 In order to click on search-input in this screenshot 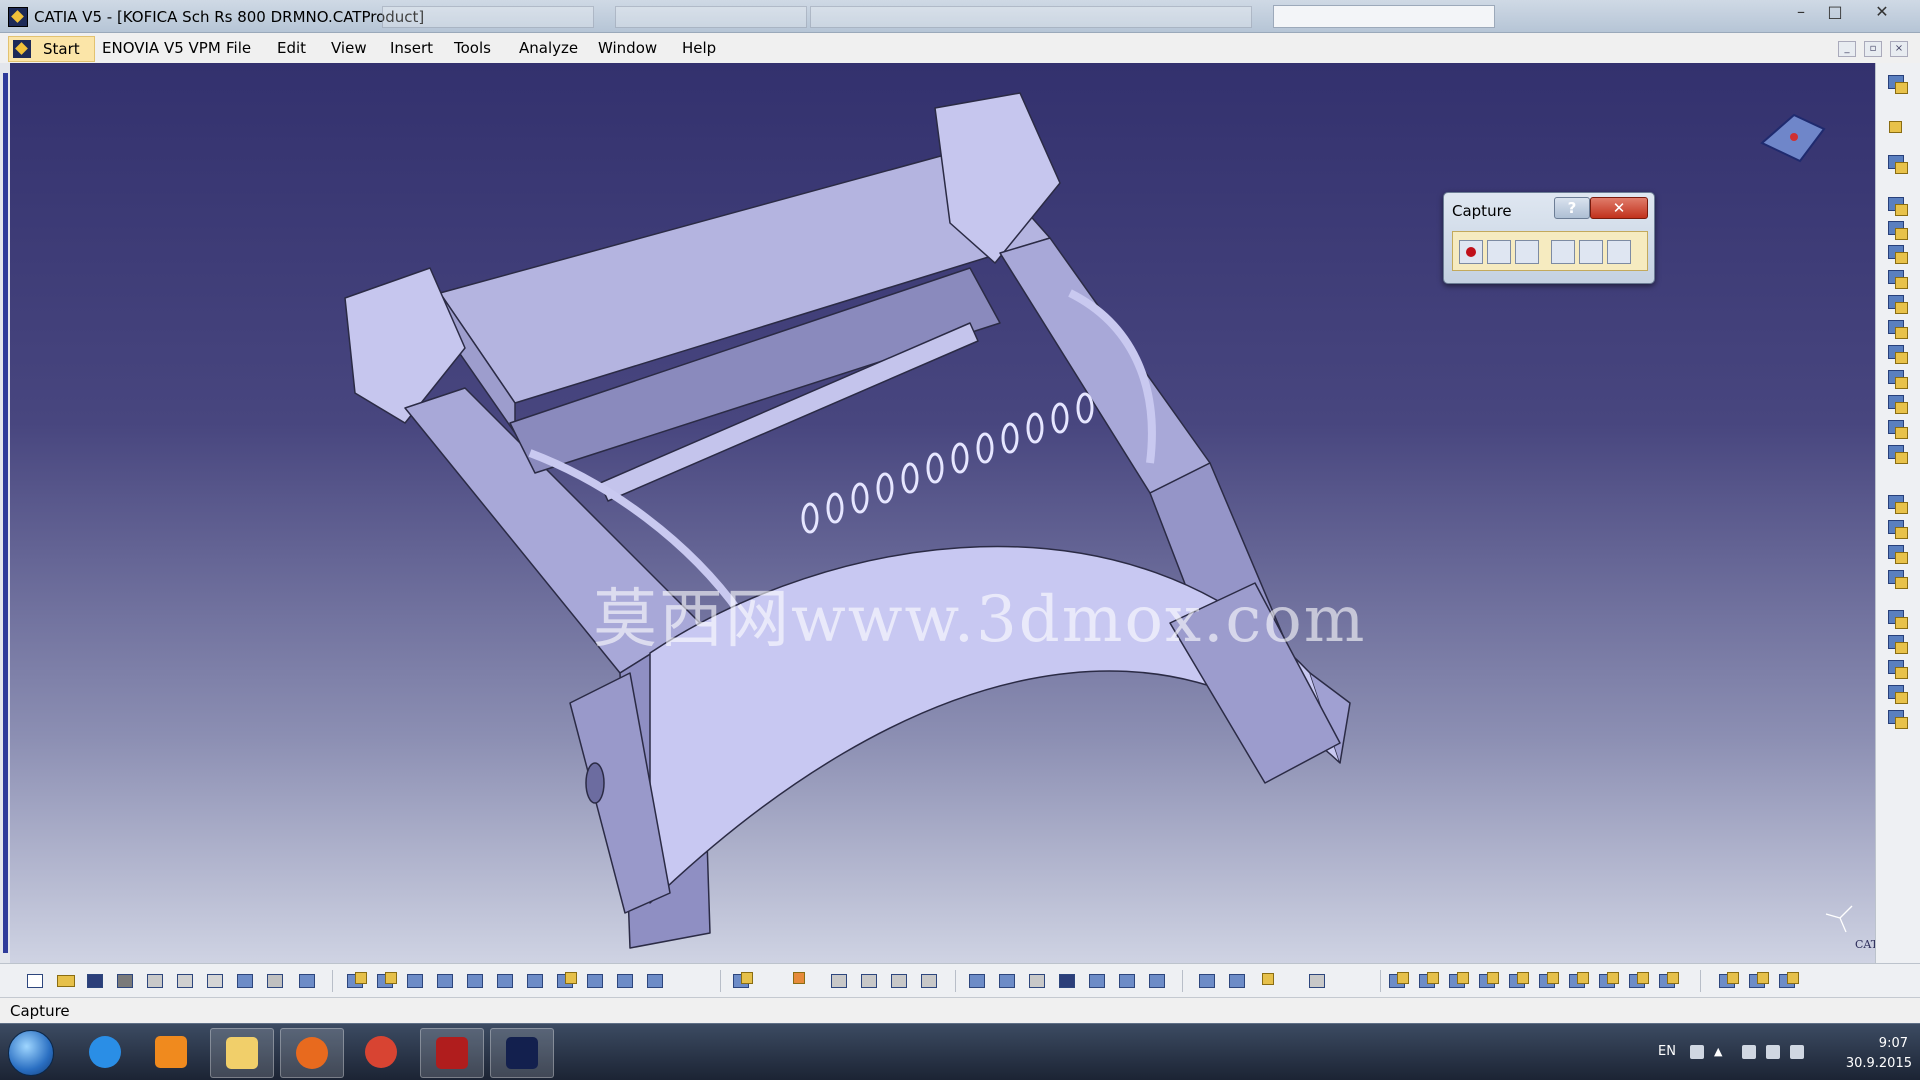, I will do `click(1384, 16)`.